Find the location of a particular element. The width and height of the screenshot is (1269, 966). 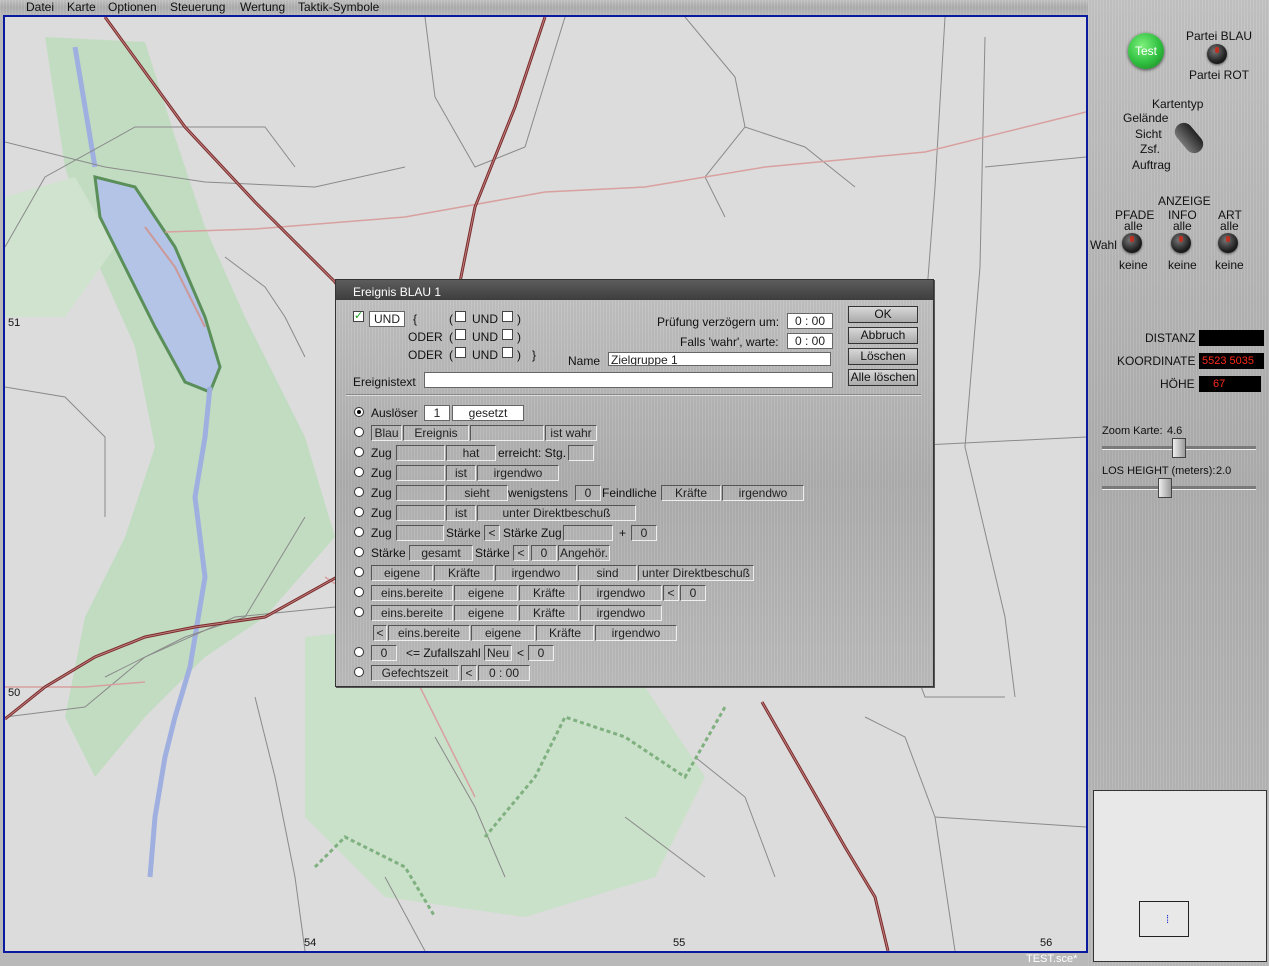

radio-r13 is located at coordinates (359, 672).